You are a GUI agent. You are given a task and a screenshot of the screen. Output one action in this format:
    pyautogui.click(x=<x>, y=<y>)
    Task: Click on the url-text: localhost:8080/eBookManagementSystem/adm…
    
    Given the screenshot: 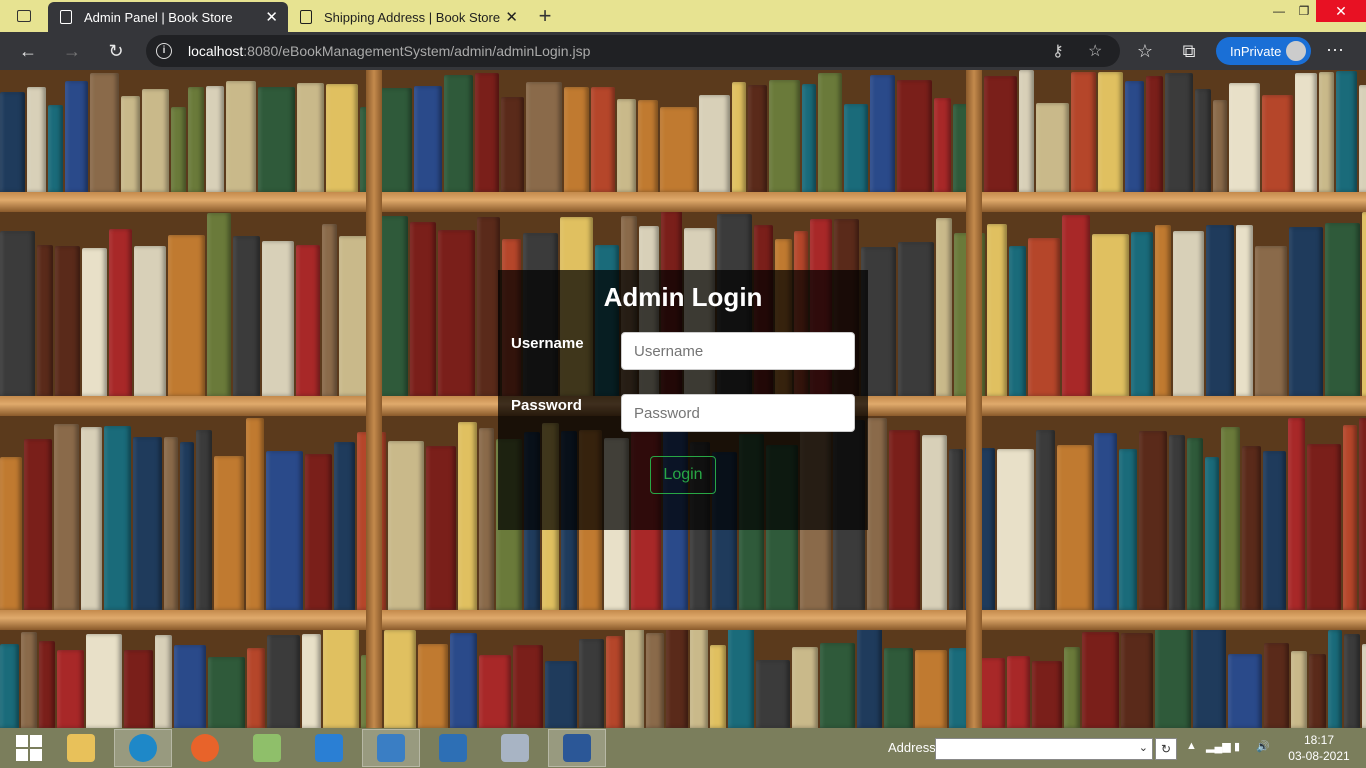 What is the action you would take?
    pyautogui.click(x=389, y=51)
    